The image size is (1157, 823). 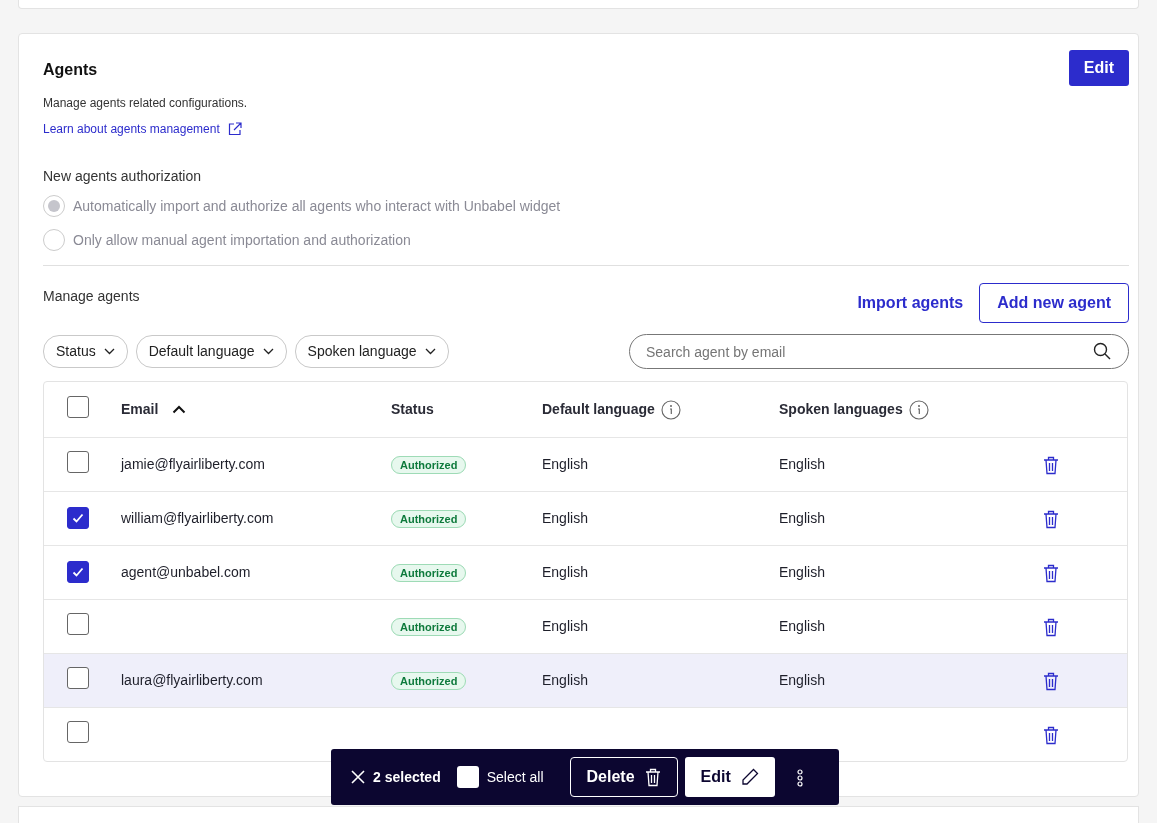 I want to click on external-link-icon, so click(x=234, y=129).